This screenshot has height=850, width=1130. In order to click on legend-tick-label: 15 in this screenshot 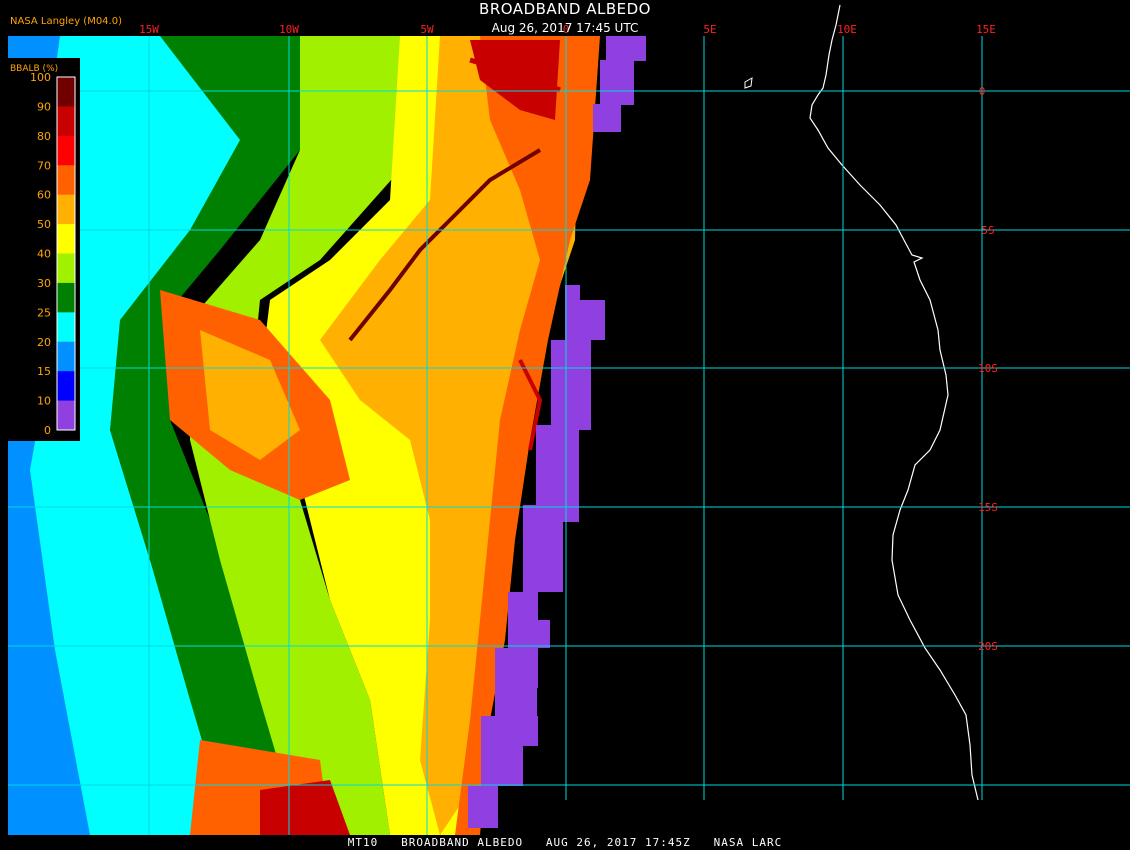, I will do `click(44, 371)`.